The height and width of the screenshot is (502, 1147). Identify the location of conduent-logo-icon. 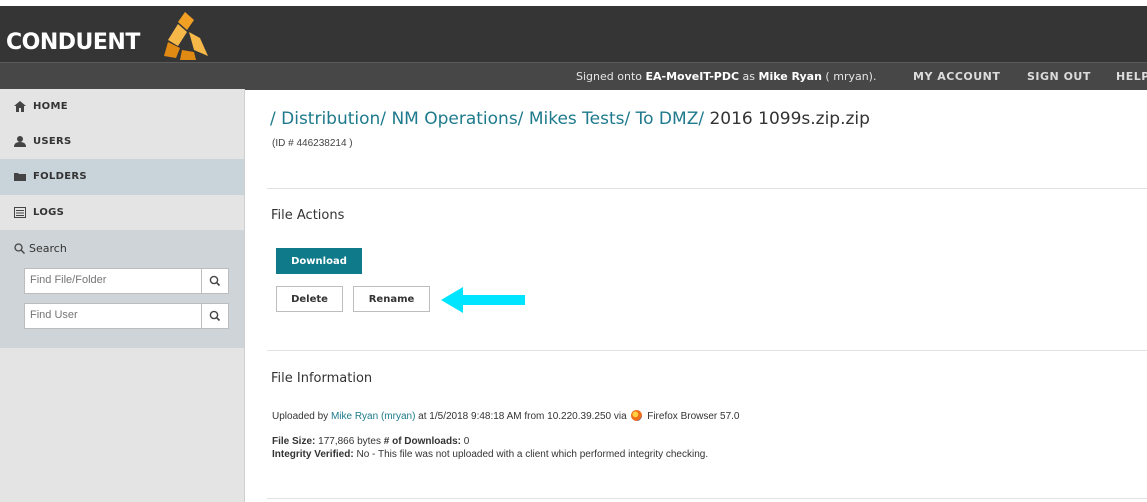
(186, 36).